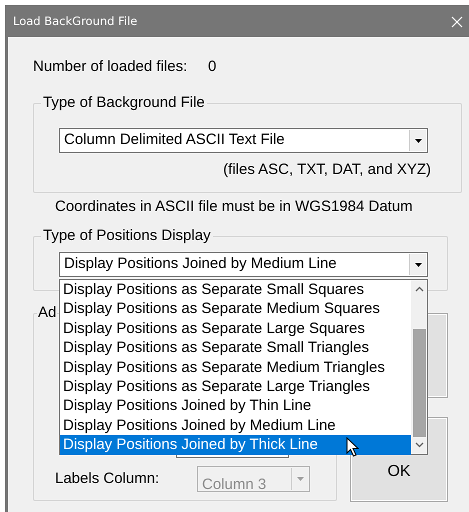  I want to click on scroll-down-icon, so click(419, 445).